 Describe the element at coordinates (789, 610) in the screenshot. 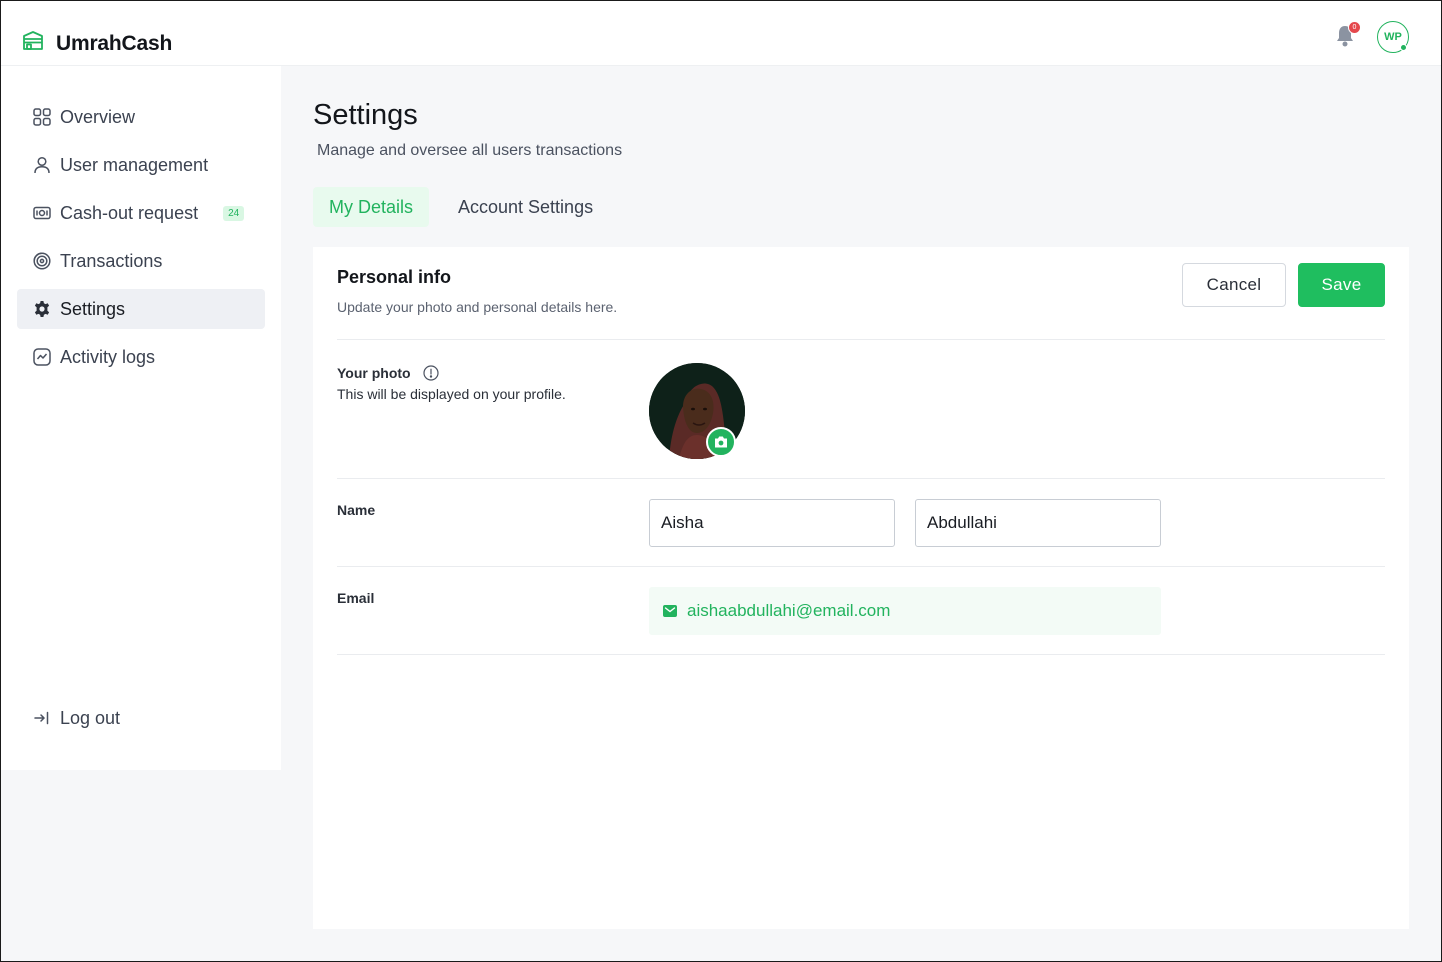

I see `email-value: aishaabdullahi@email.com` at that location.